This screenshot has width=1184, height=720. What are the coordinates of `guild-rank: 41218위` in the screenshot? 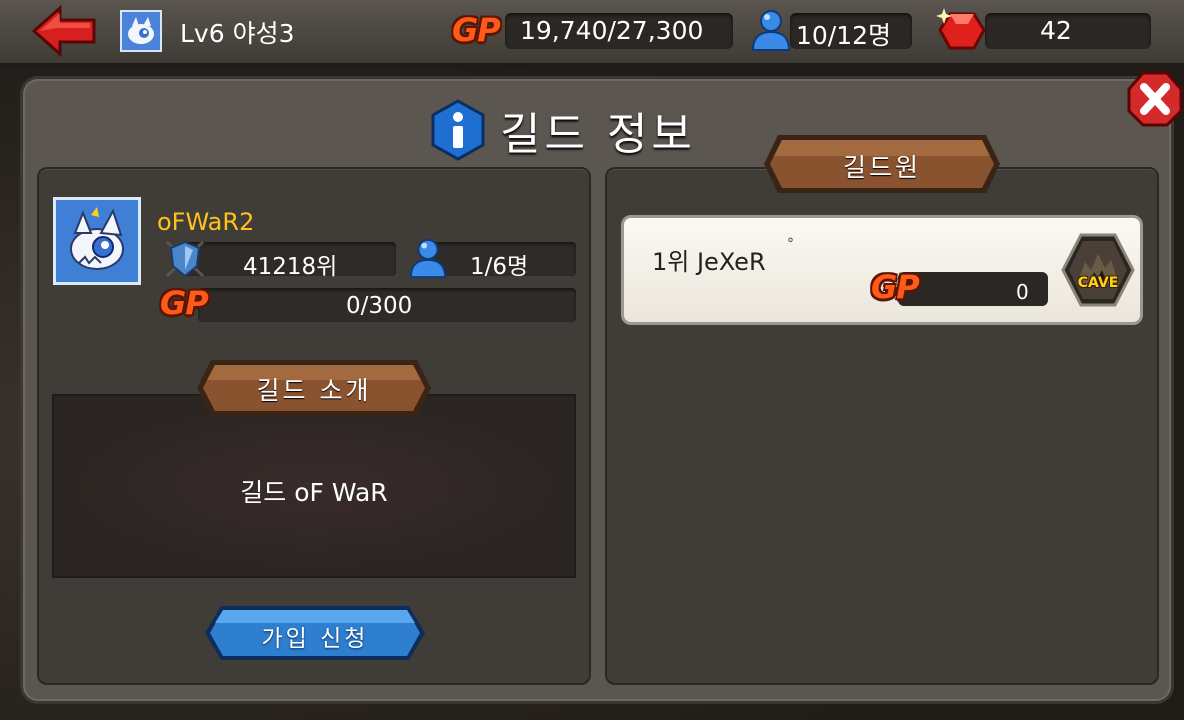 It's located at (290, 267).